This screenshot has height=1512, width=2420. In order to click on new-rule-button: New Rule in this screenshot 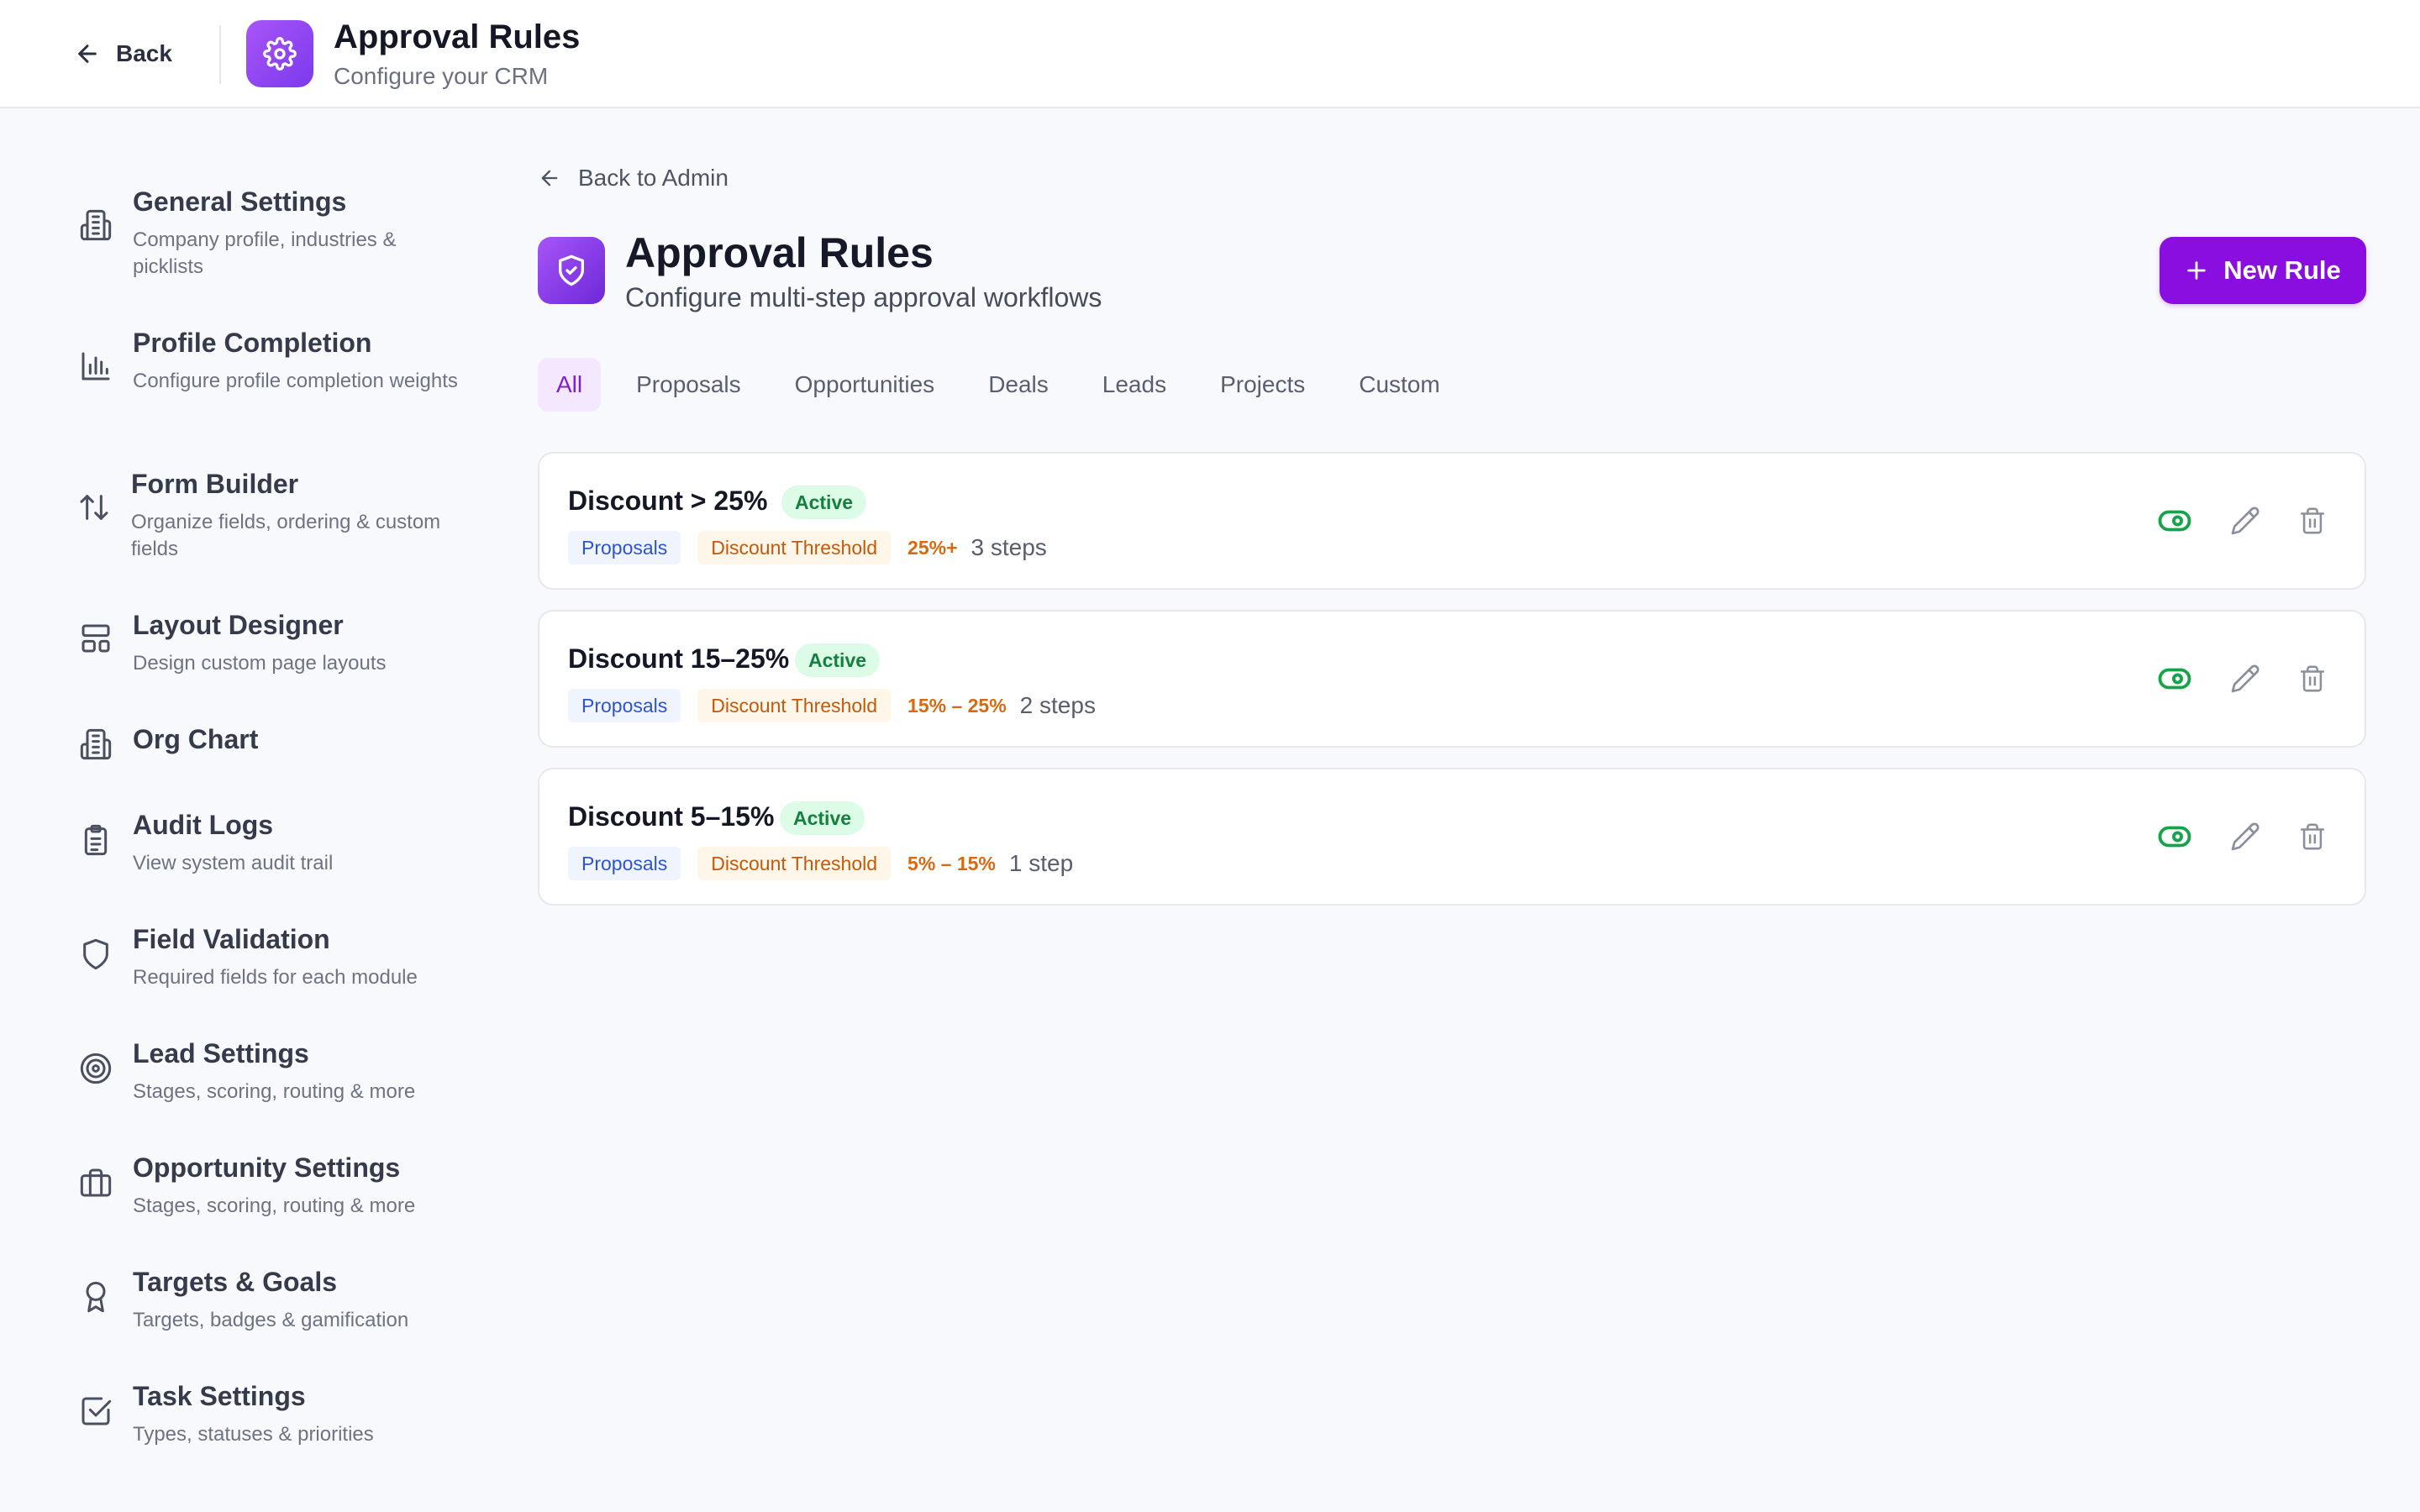, I will do `click(2263, 270)`.